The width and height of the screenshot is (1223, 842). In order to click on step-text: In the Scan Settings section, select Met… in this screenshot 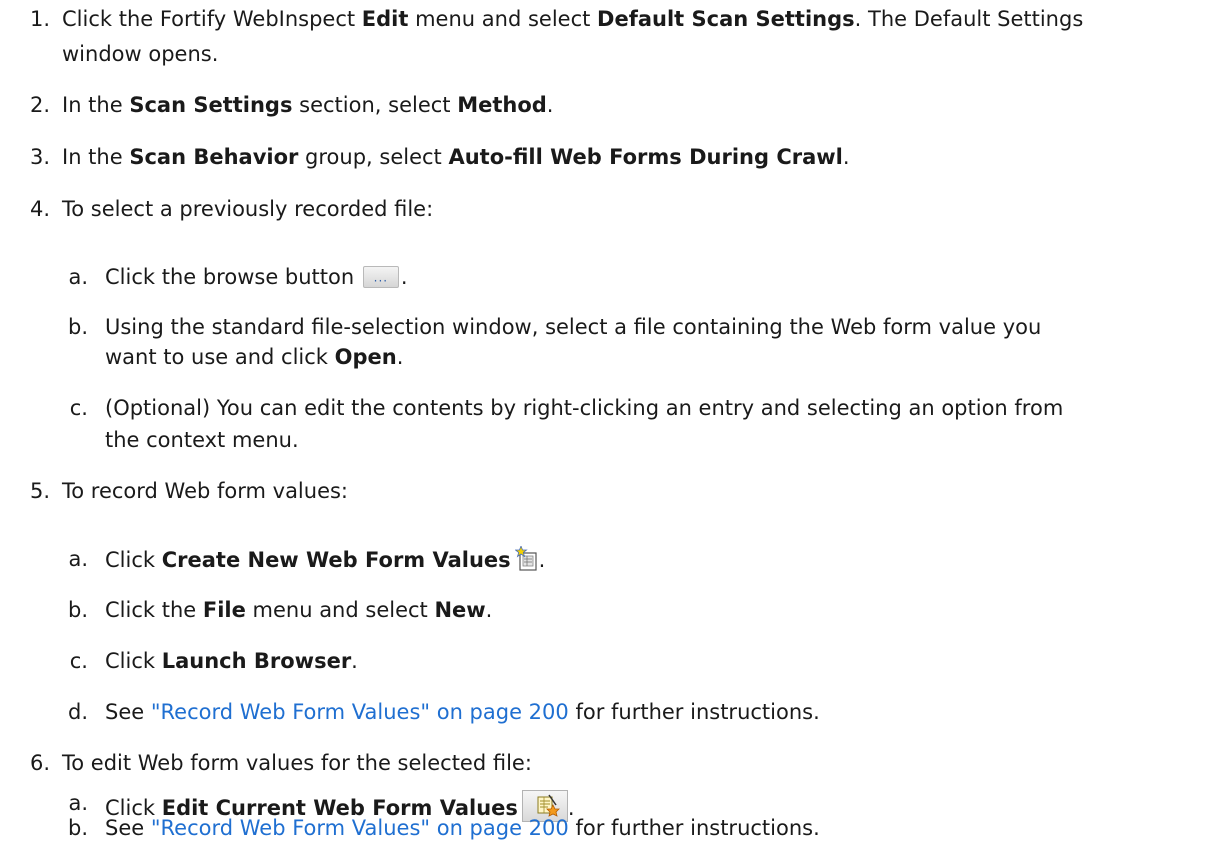, I will do `click(308, 105)`.